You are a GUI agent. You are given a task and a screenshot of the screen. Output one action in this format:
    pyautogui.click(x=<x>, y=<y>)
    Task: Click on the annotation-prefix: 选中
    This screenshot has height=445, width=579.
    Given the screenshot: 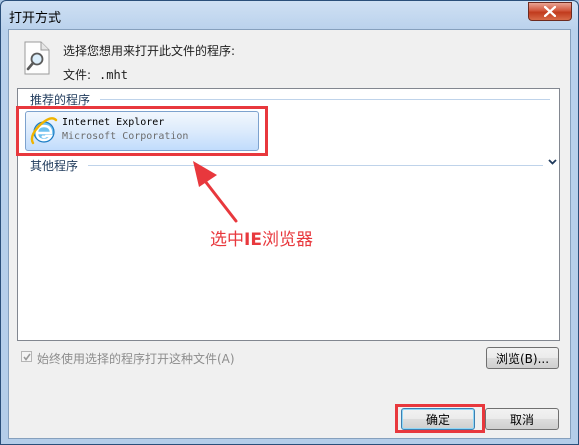 What is the action you would take?
    pyautogui.click(x=227, y=240)
    